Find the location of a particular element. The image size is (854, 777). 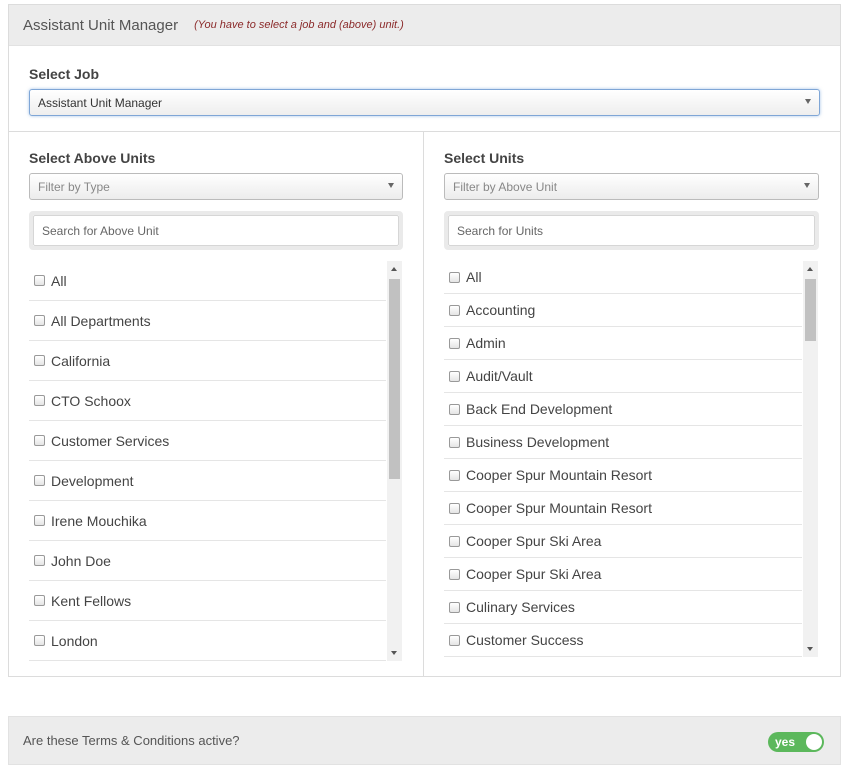

select-job-label: Select Job is located at coordinates (64, 74).